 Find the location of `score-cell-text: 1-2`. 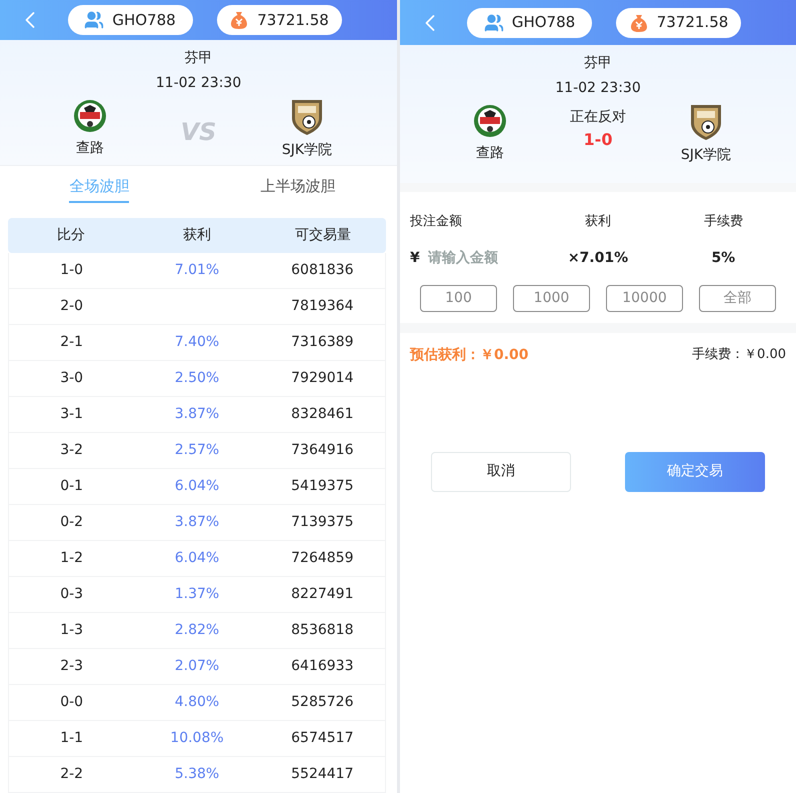

score-cell-text: 1-2 is located at coordinates (71, 558).